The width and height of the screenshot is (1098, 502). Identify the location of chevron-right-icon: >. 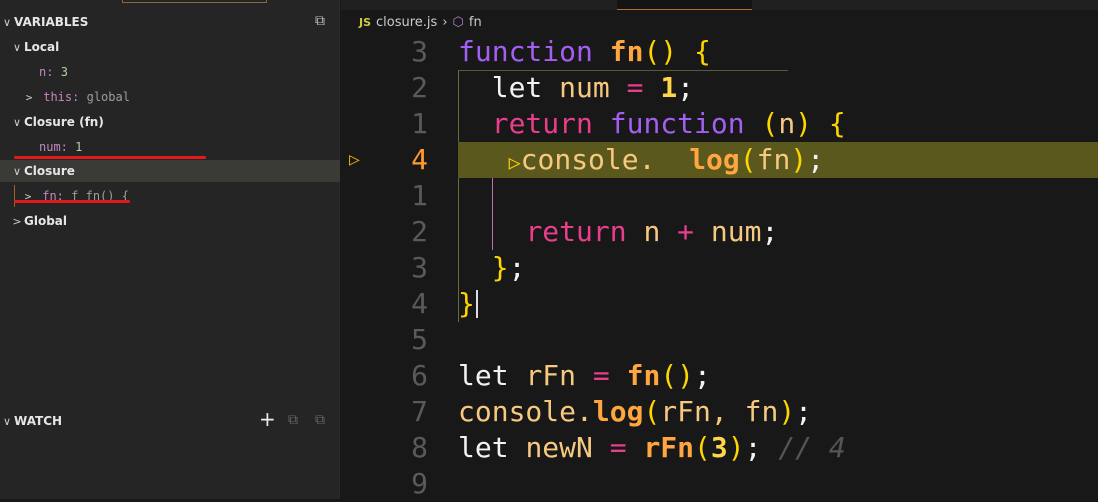
(17, 221).